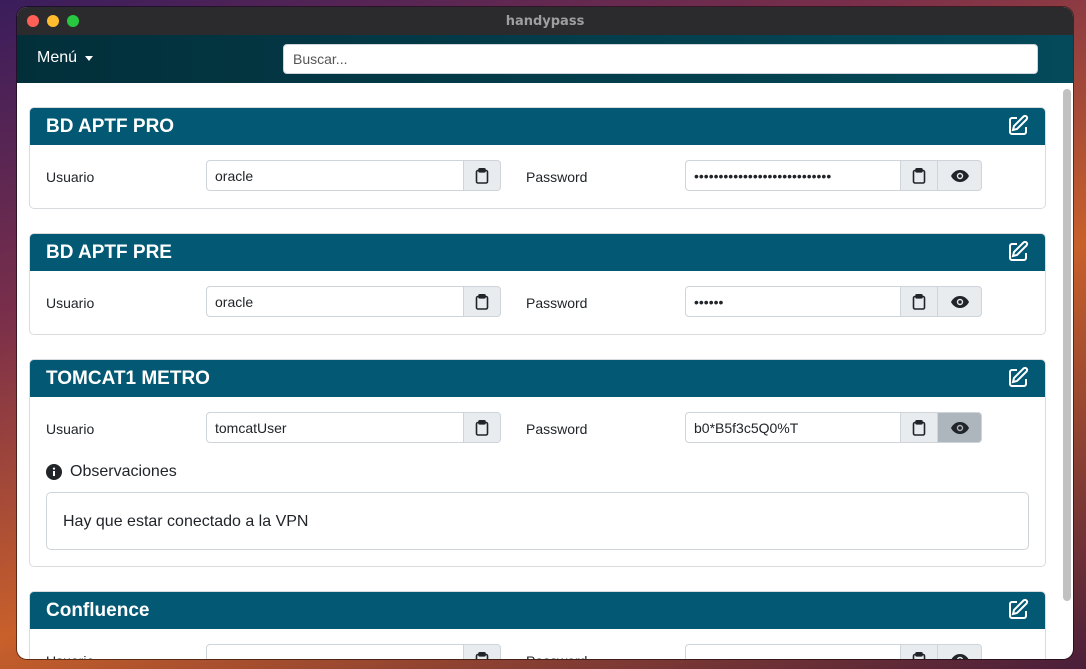  Describe the element at coordinates (98, 610) in the screenshot. I see `card-title: Confluence` at that location.